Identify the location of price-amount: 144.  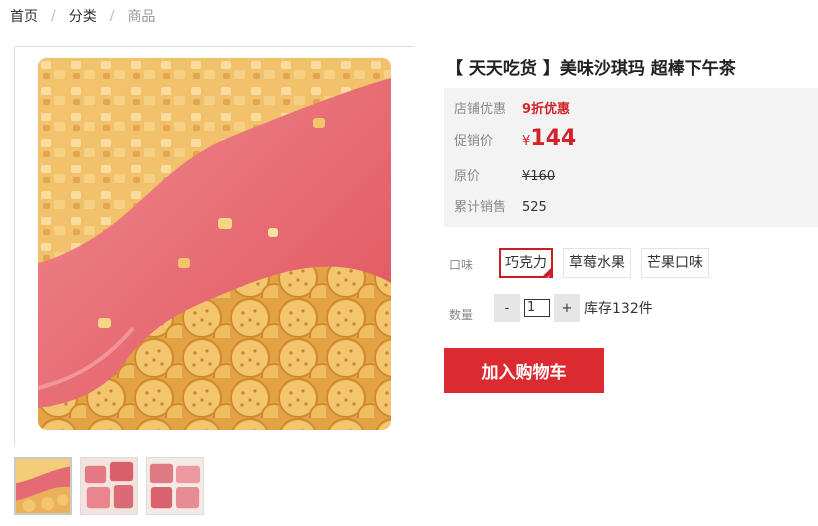
(553, 138).